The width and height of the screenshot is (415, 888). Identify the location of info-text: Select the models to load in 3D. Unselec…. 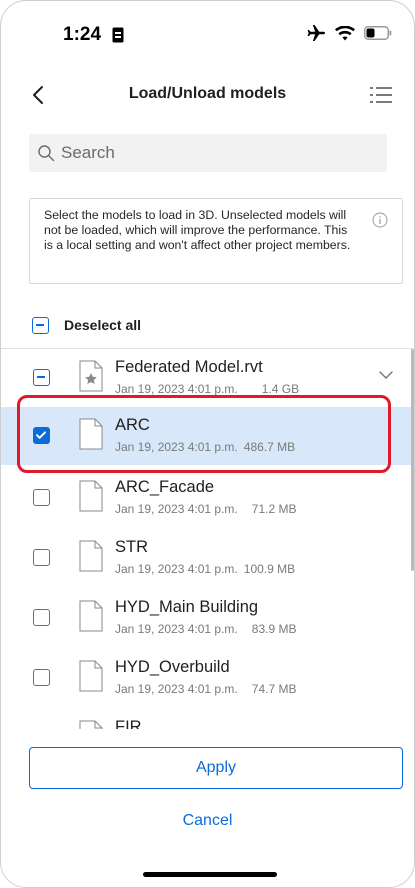
(197, 230).